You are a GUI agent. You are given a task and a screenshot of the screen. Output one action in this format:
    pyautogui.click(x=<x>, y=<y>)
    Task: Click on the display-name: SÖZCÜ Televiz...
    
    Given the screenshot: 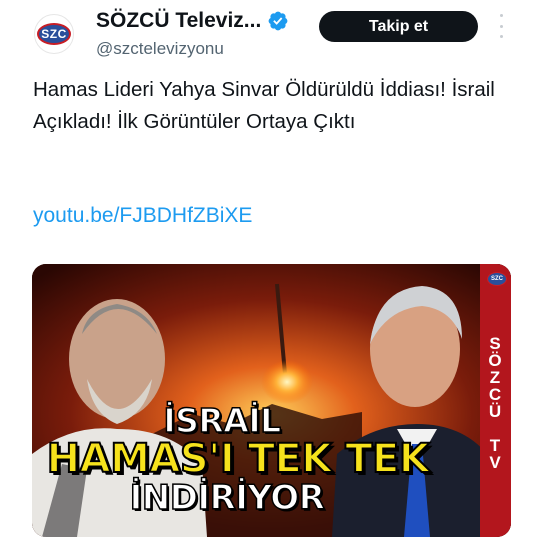 What is the action you would take?
    pyautogui.click(x=192, y=21)
    